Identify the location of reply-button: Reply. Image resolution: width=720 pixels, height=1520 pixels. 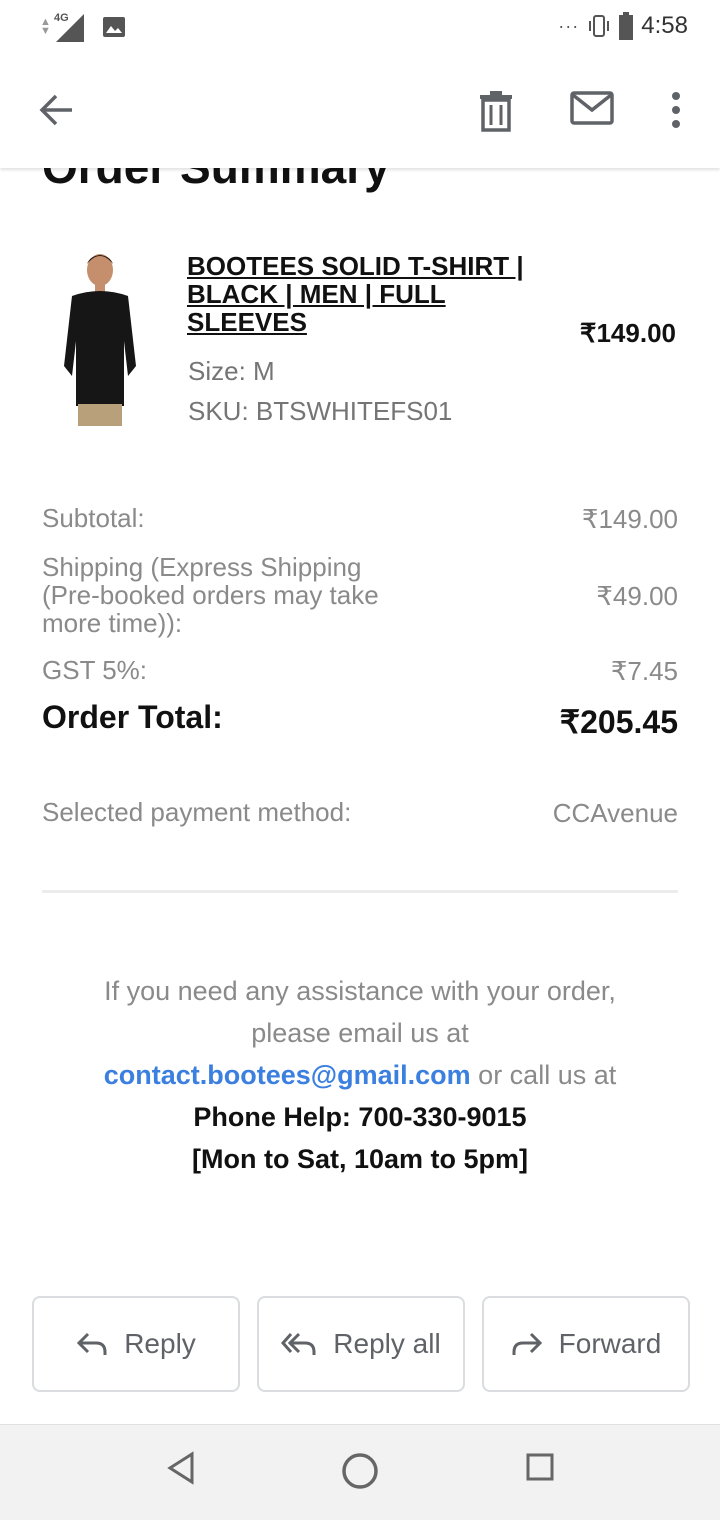
(136, 1344).